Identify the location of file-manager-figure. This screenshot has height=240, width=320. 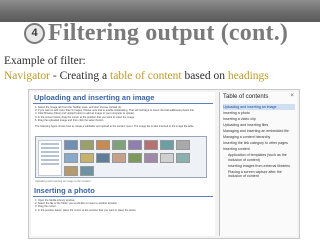
(121, 157).